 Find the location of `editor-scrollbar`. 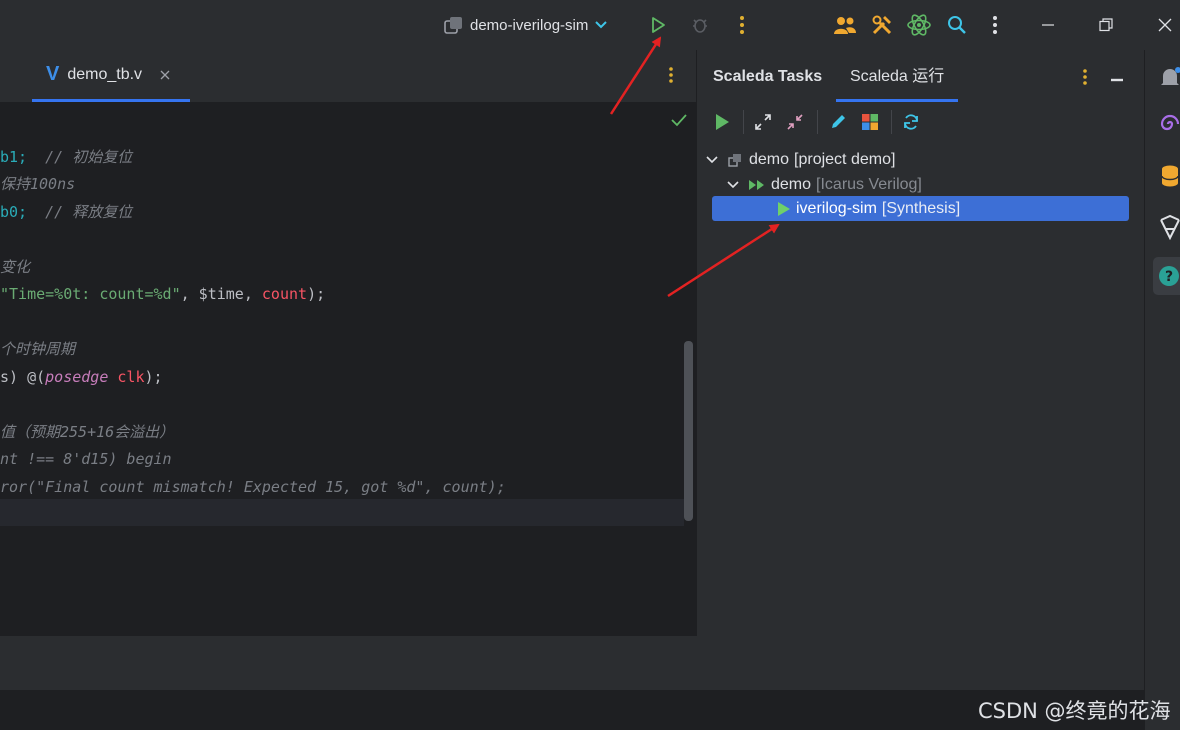

editor-scrollbar is located at coordinates (688, 431).